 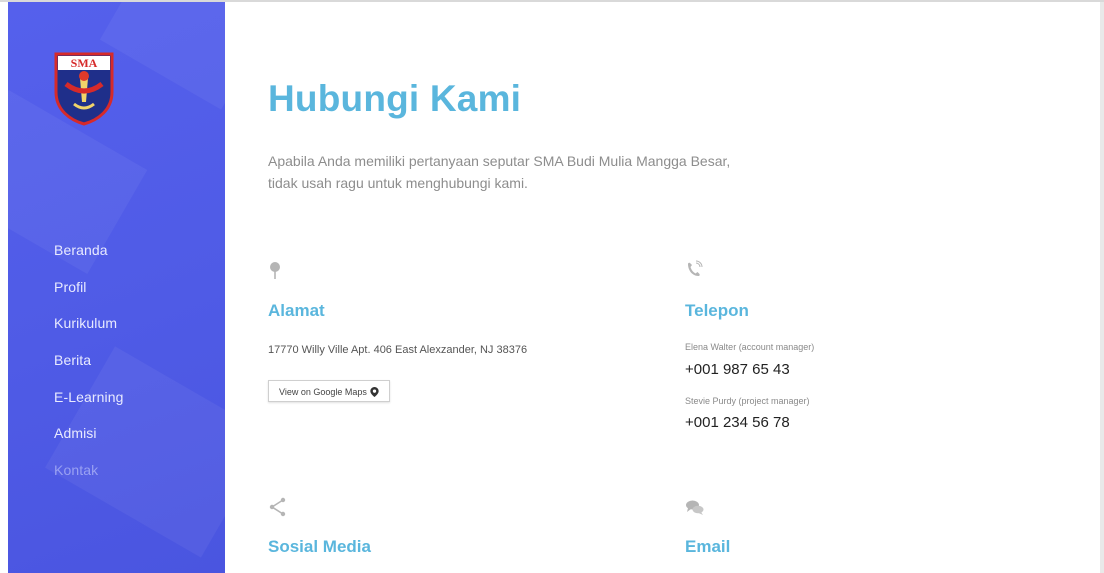 I want to click on email-heading: Email, so click(x=708, y=546).